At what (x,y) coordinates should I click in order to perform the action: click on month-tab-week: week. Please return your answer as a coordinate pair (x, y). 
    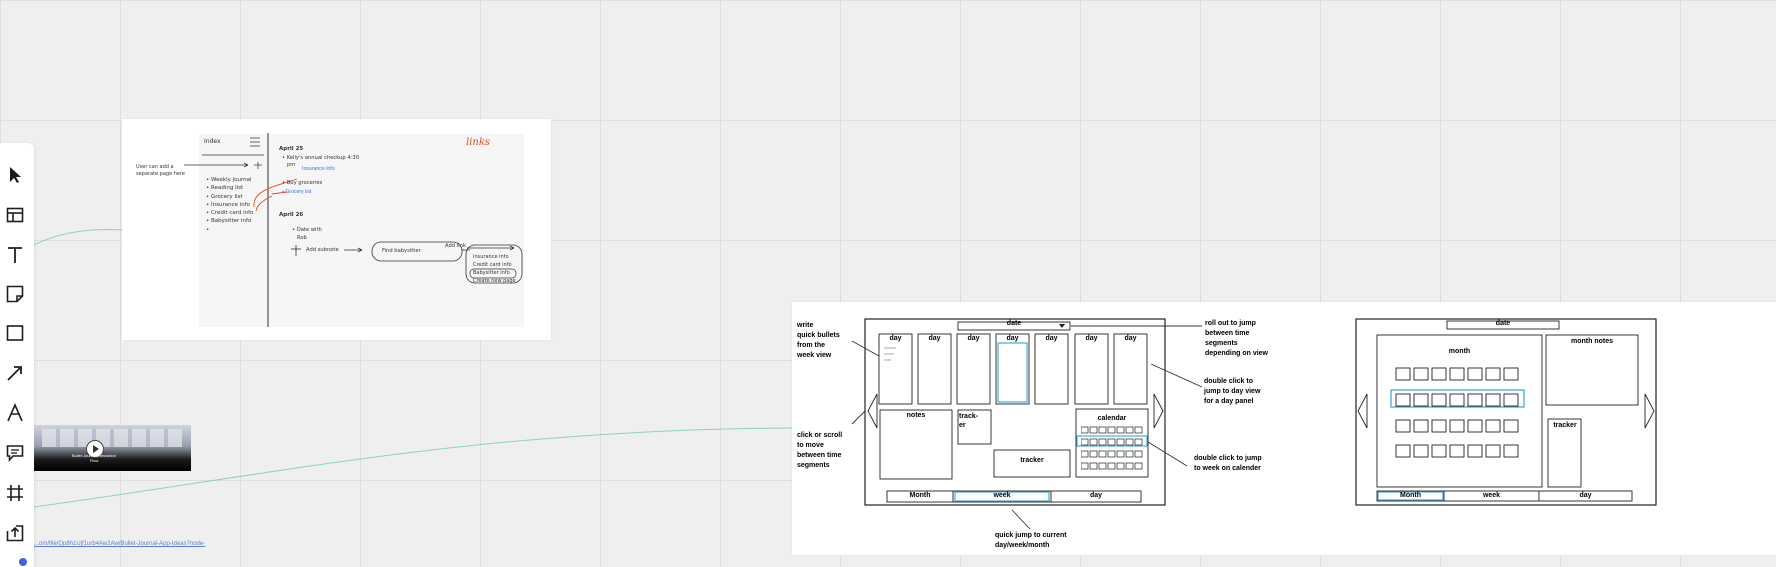
    Looking at the image, I should click on (1491, 495).